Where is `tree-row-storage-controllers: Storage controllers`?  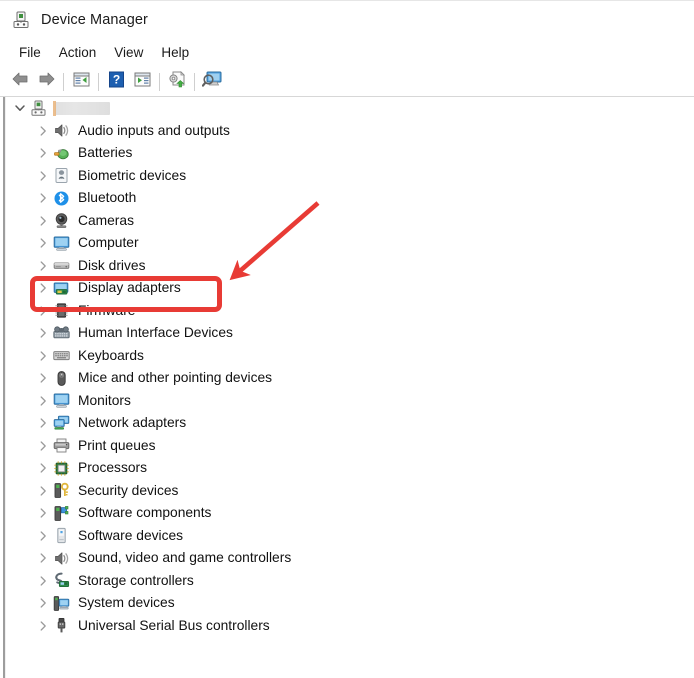 tree-row-storage-controllers: Storage controllers is located at coordinates (350, 581).